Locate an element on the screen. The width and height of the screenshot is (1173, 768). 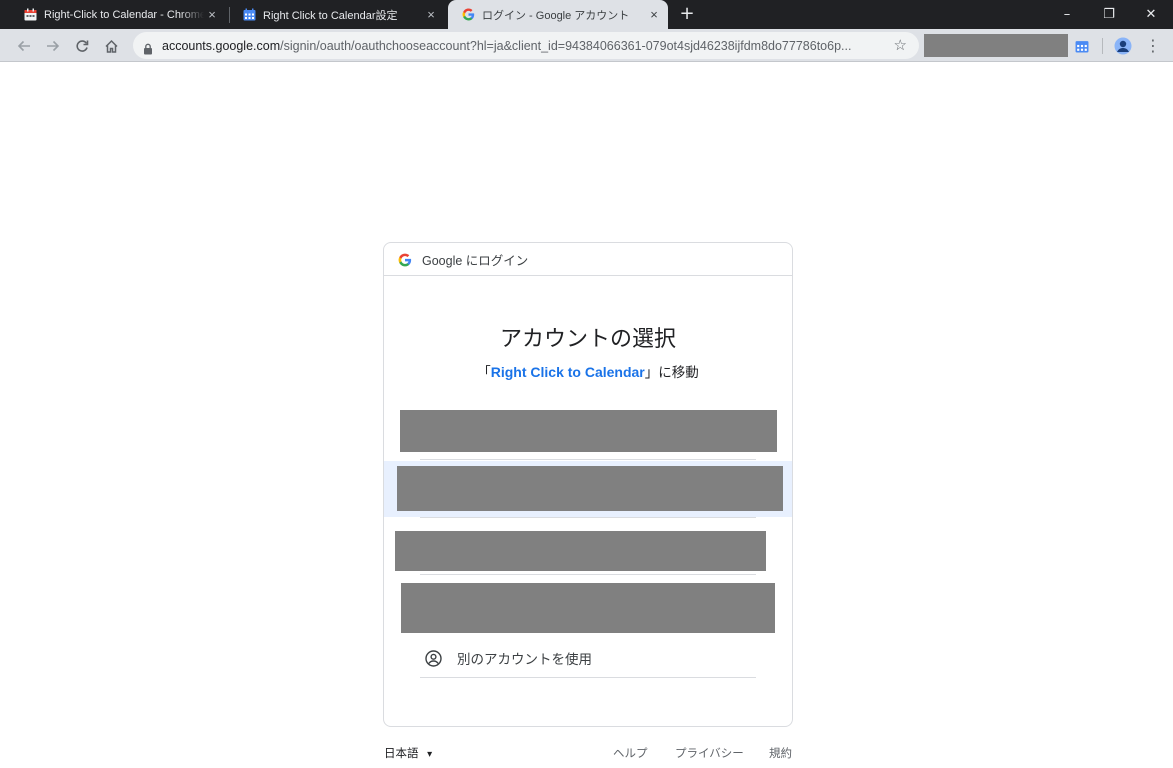
use-another-account-label: 別のアカウントを使用 is located at coordinates (524, 660).